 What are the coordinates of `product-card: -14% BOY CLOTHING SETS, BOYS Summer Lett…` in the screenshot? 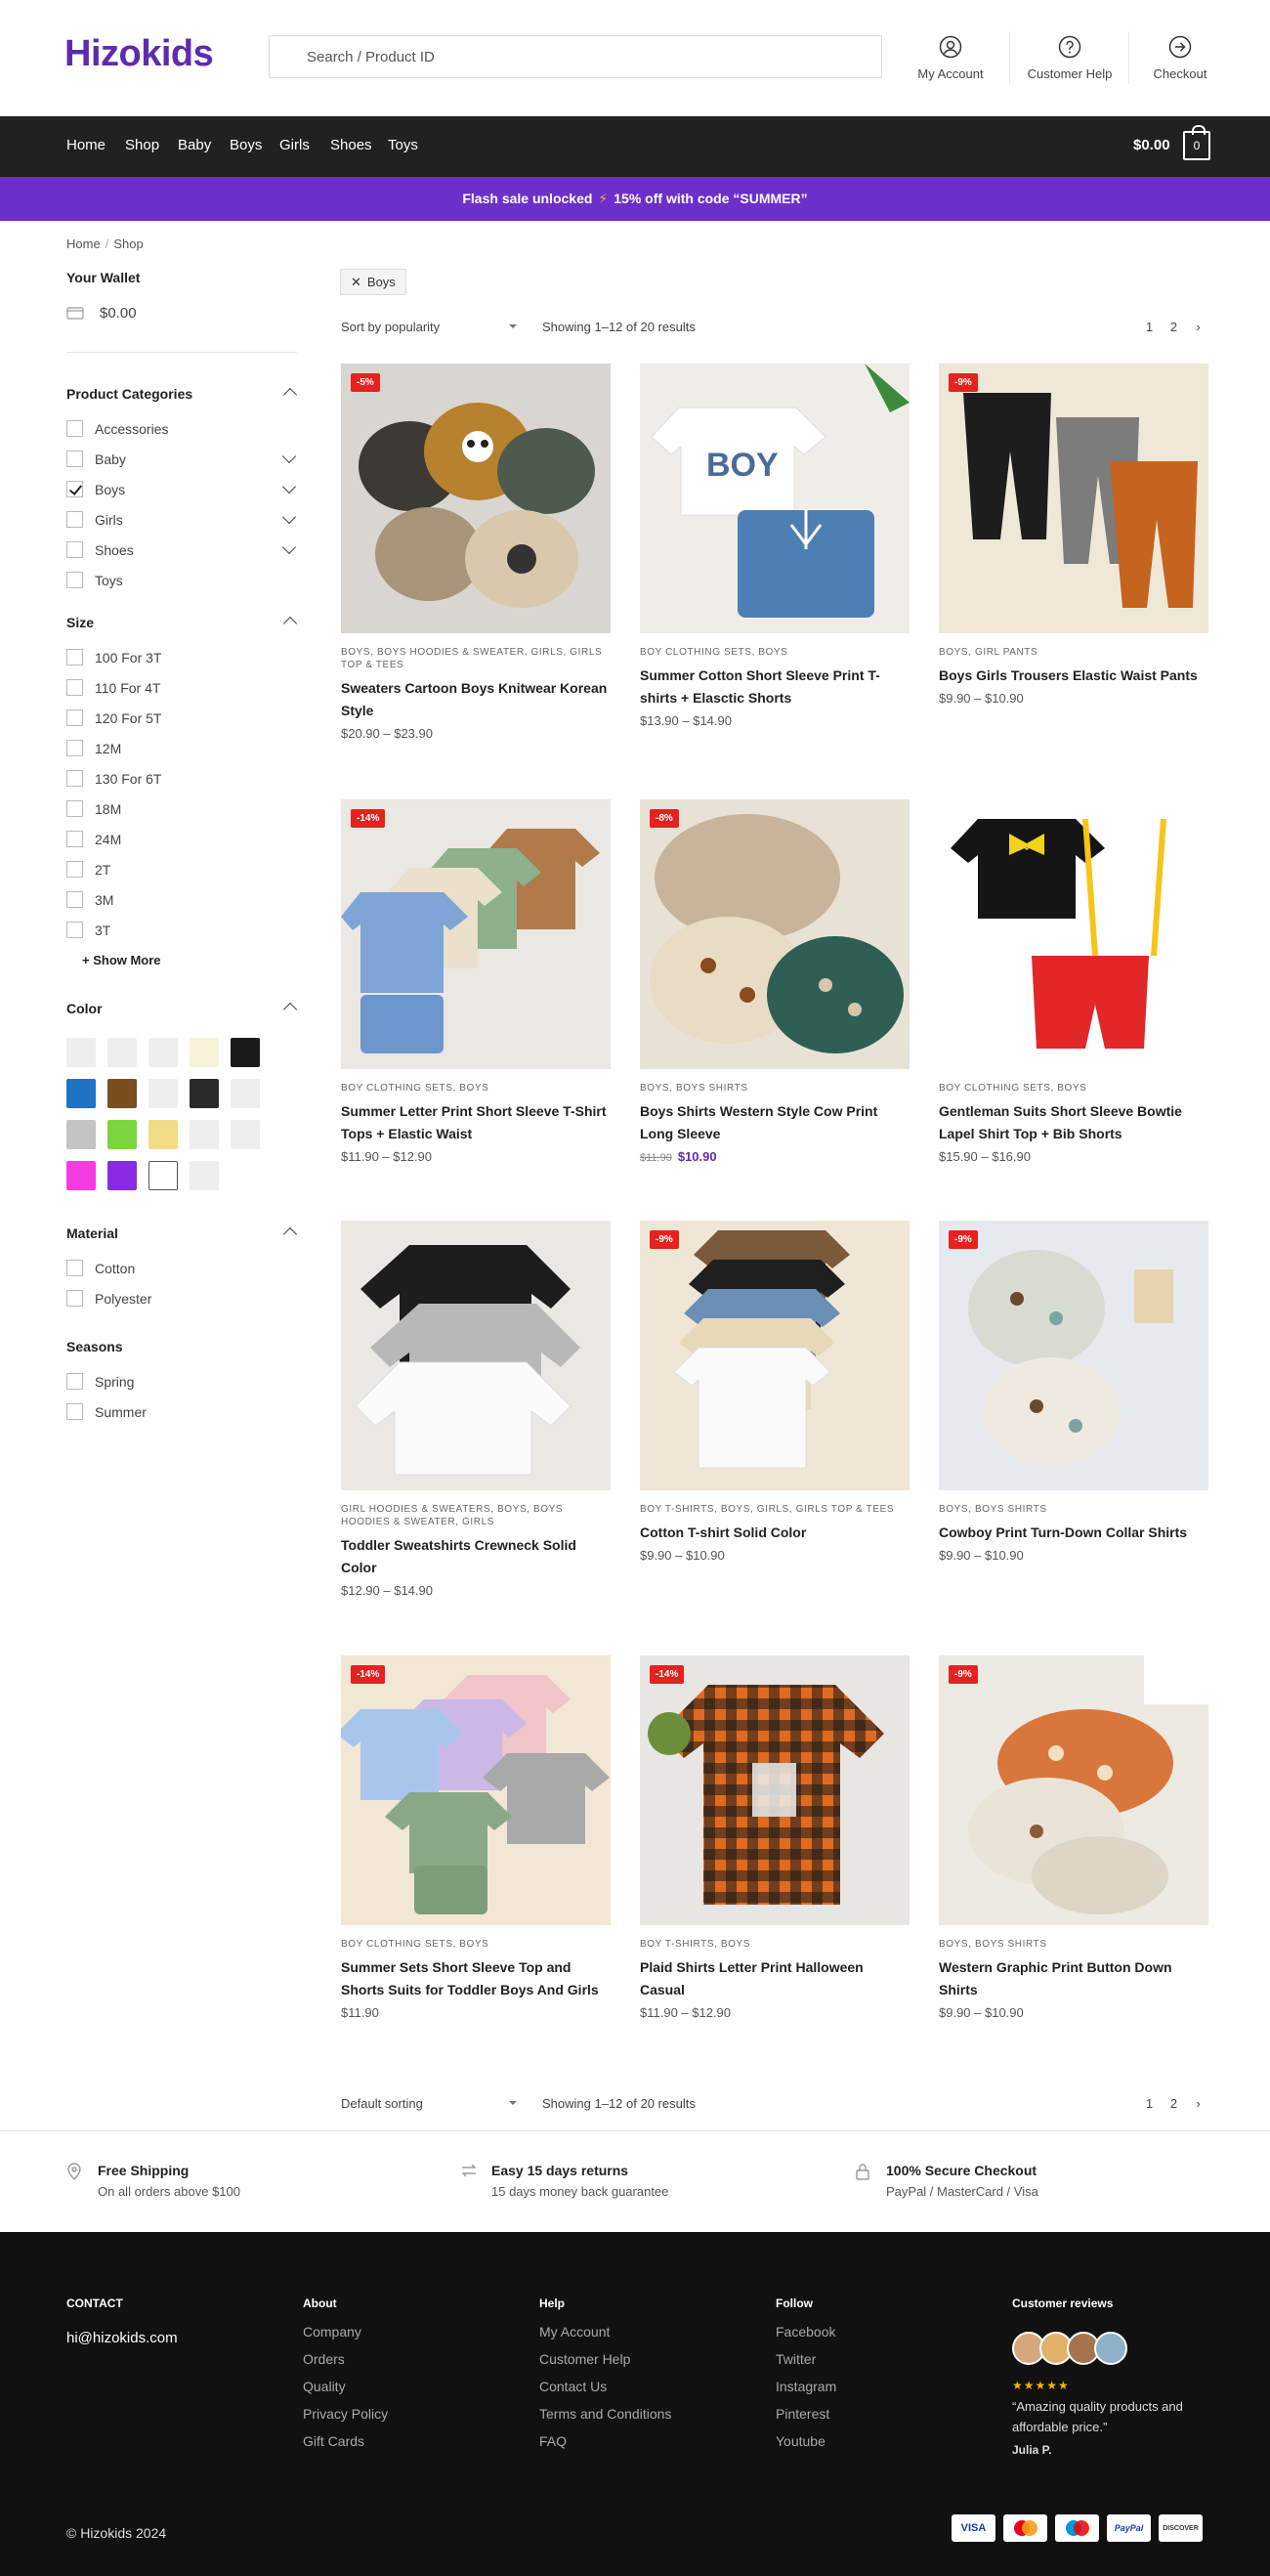 It's located at (476, 982).